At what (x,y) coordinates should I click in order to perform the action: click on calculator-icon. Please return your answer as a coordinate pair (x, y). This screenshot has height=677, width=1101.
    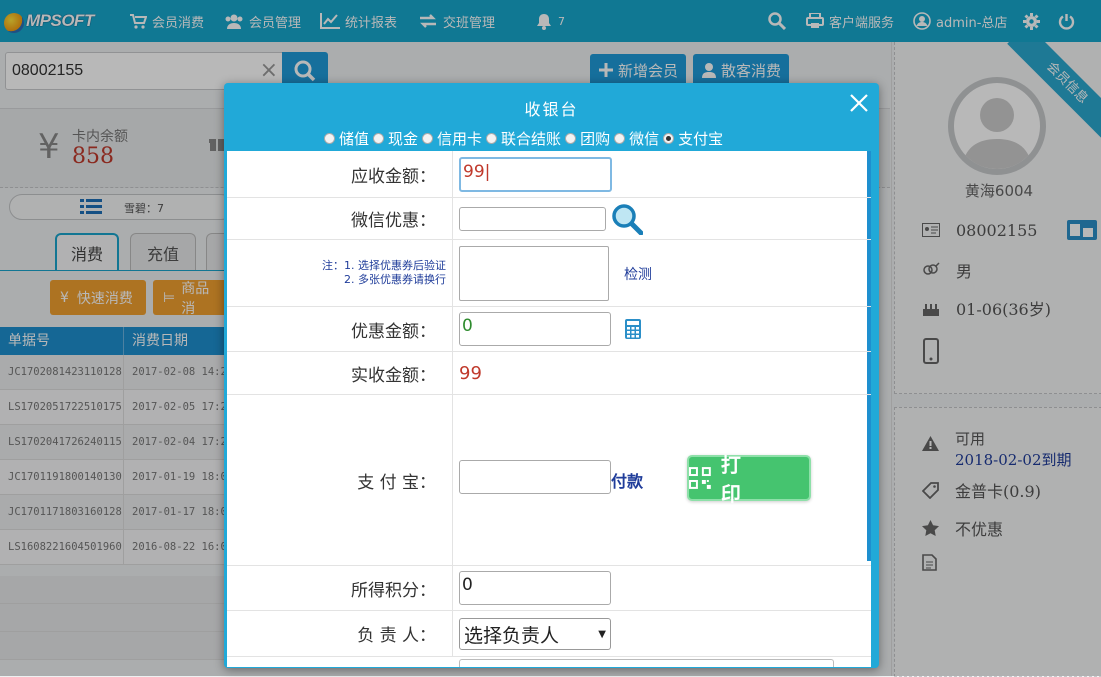
    Looking at the image, I should click on (633, 329).